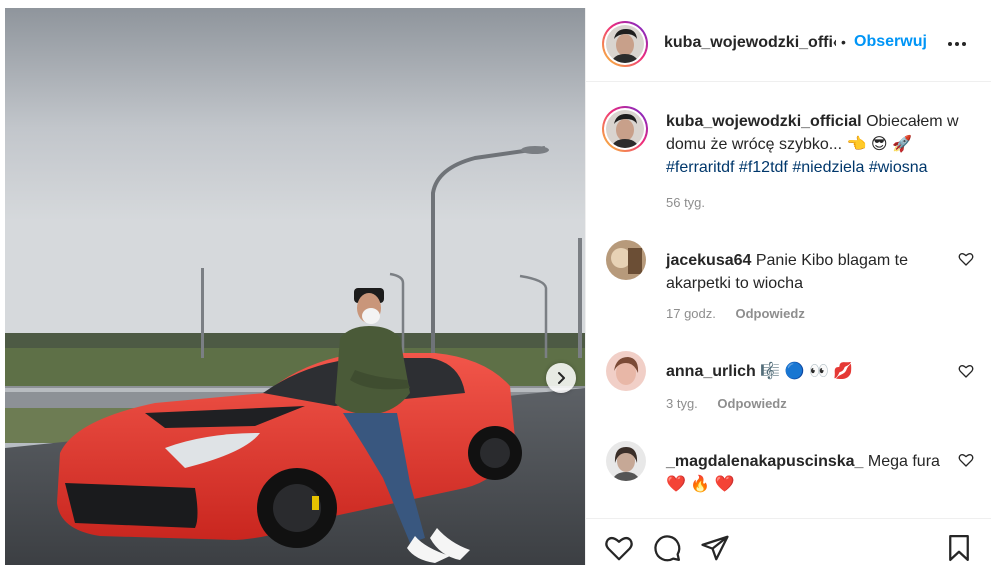  What do you see at coordinates (763, 167) in the screenshot?
I see `hashtag-f12tdf: #f12tdf` at bounding box center [763, 167].